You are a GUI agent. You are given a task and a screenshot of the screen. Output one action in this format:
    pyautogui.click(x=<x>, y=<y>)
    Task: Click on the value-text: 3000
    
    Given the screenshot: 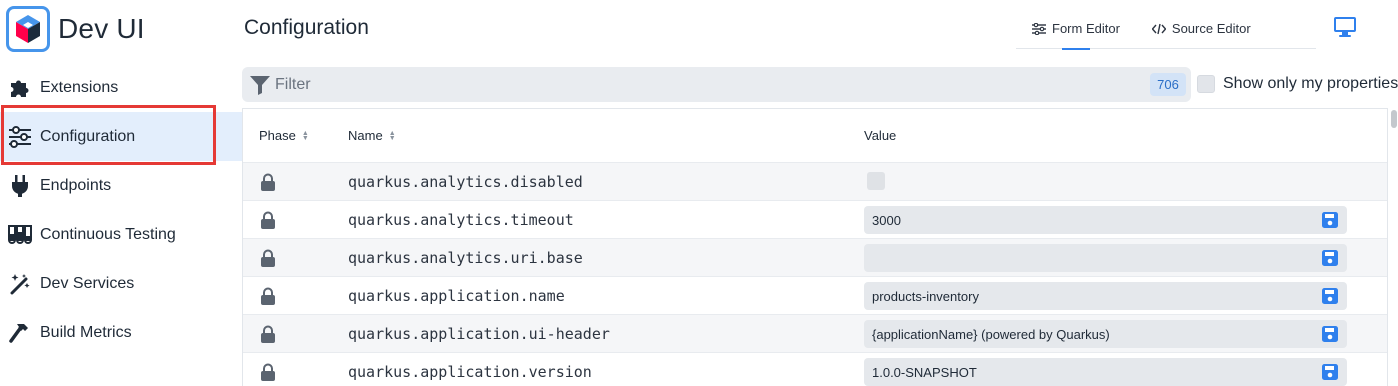 What is the action you would take?
    pyautogui.click(x=886, y=220)
    